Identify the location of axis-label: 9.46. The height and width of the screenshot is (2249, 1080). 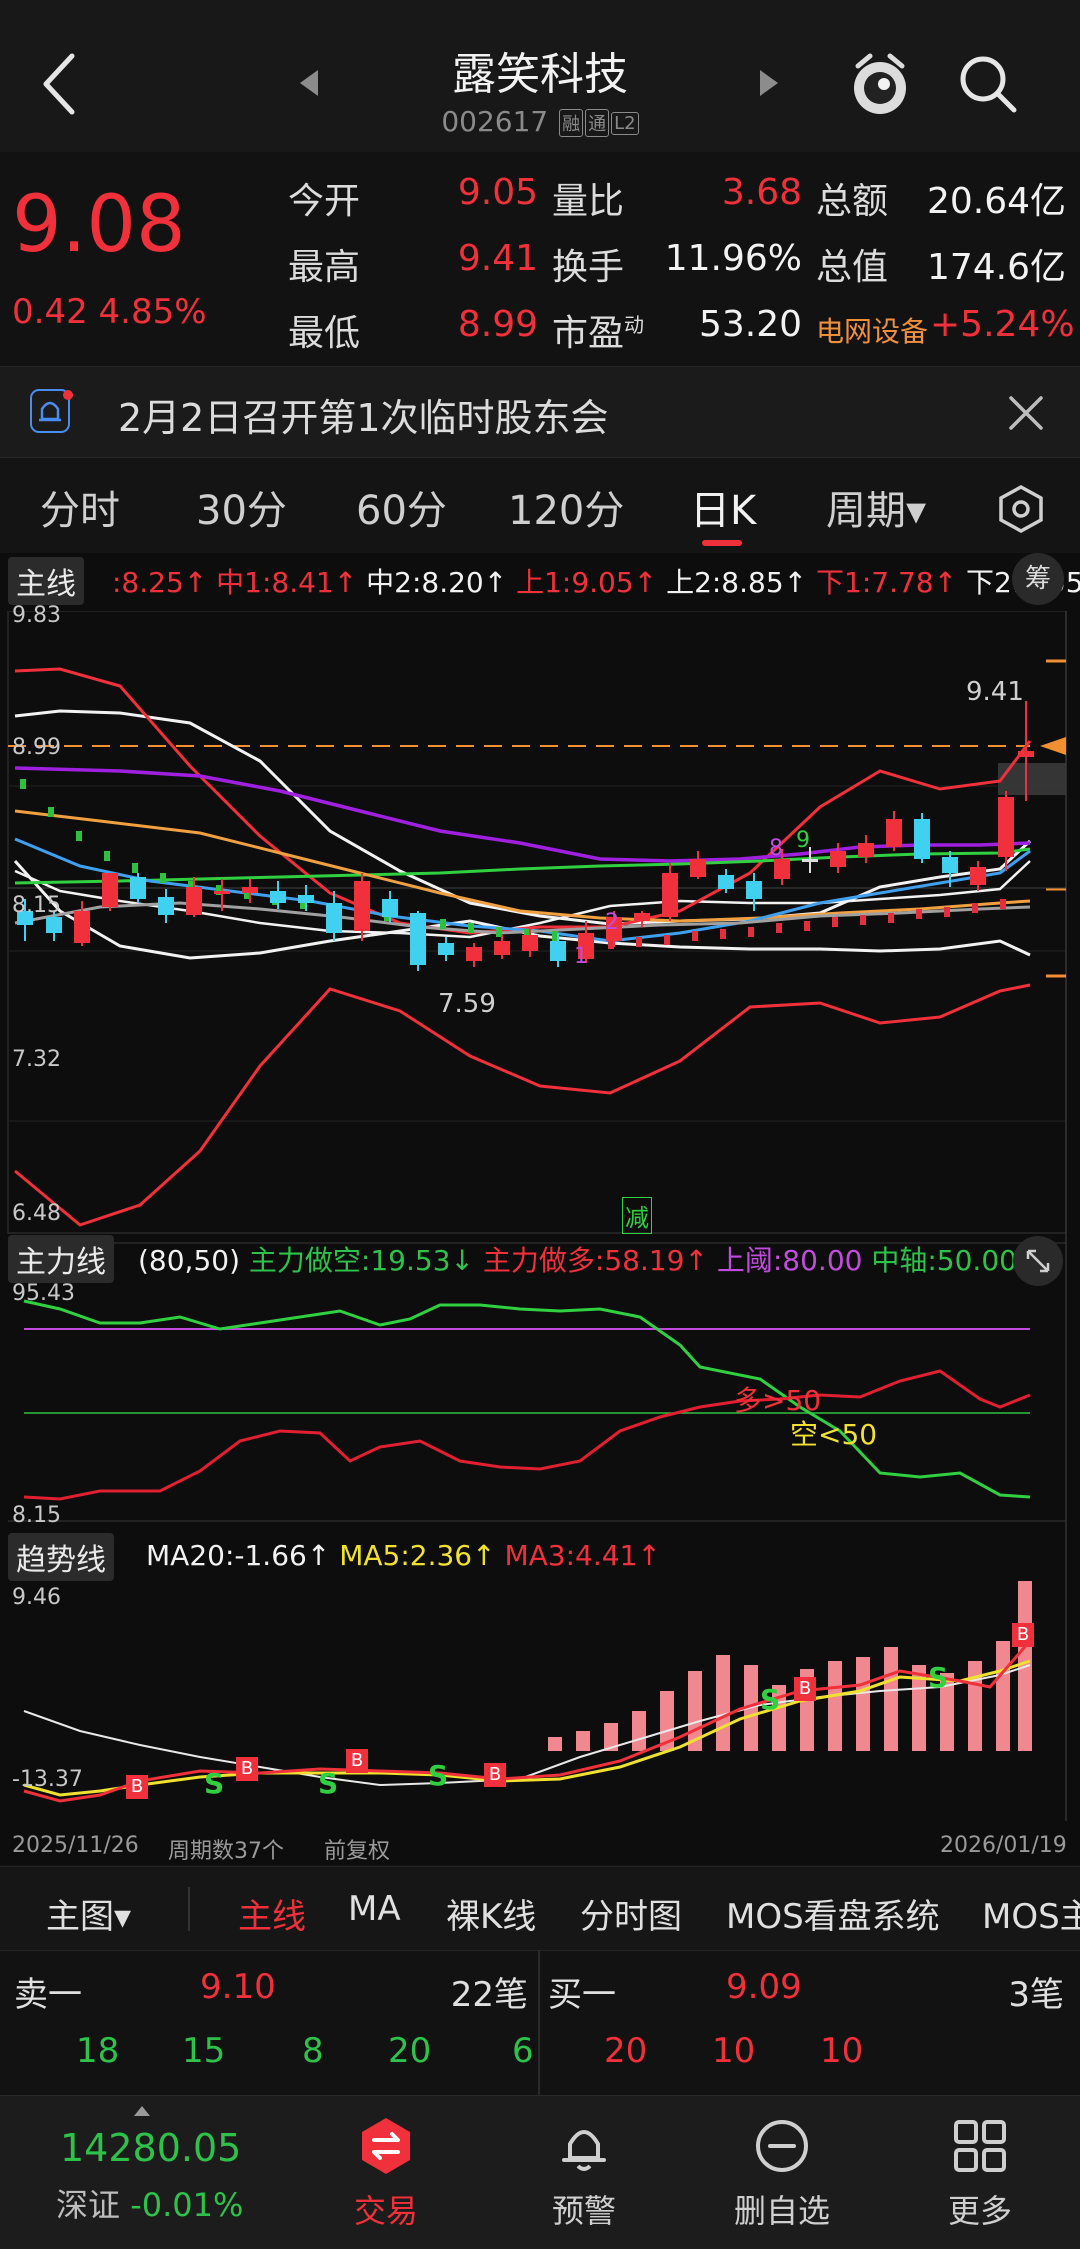
(36, 1597).